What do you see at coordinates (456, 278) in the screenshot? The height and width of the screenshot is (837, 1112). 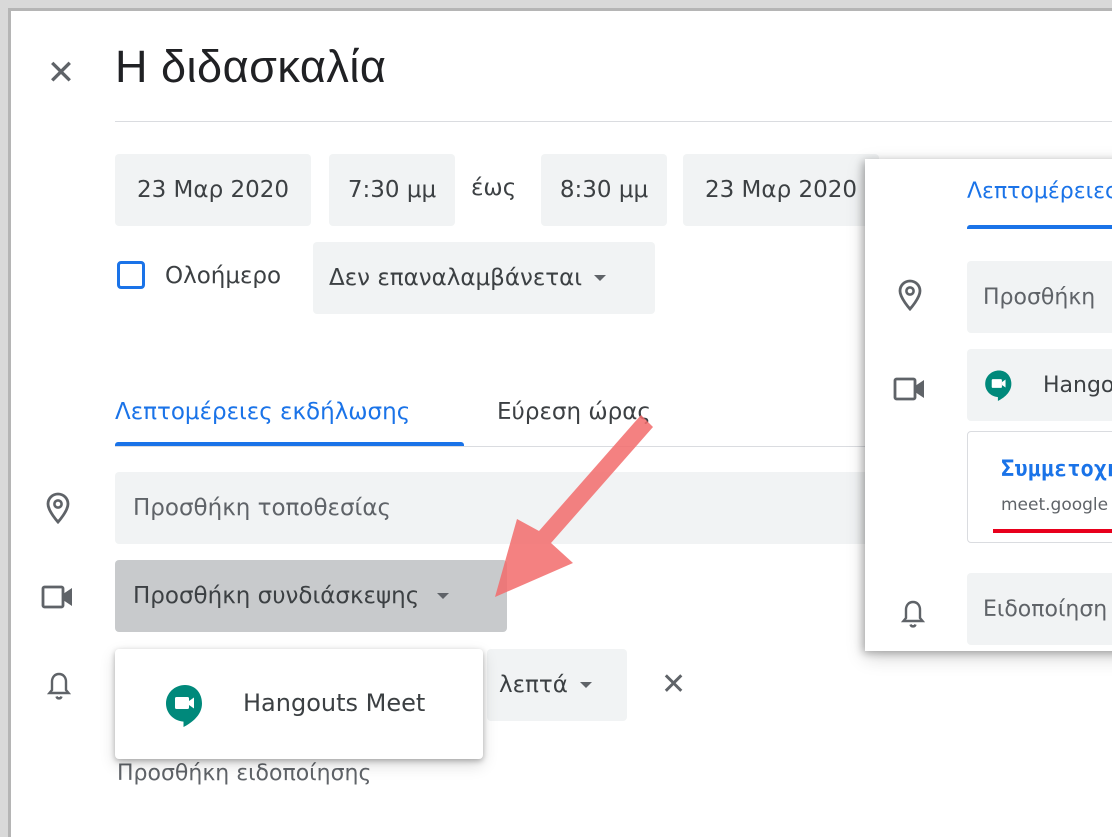 I see `repeat-value: Δεν επαναλαμβάνεται` at bounding box center [456, 278].